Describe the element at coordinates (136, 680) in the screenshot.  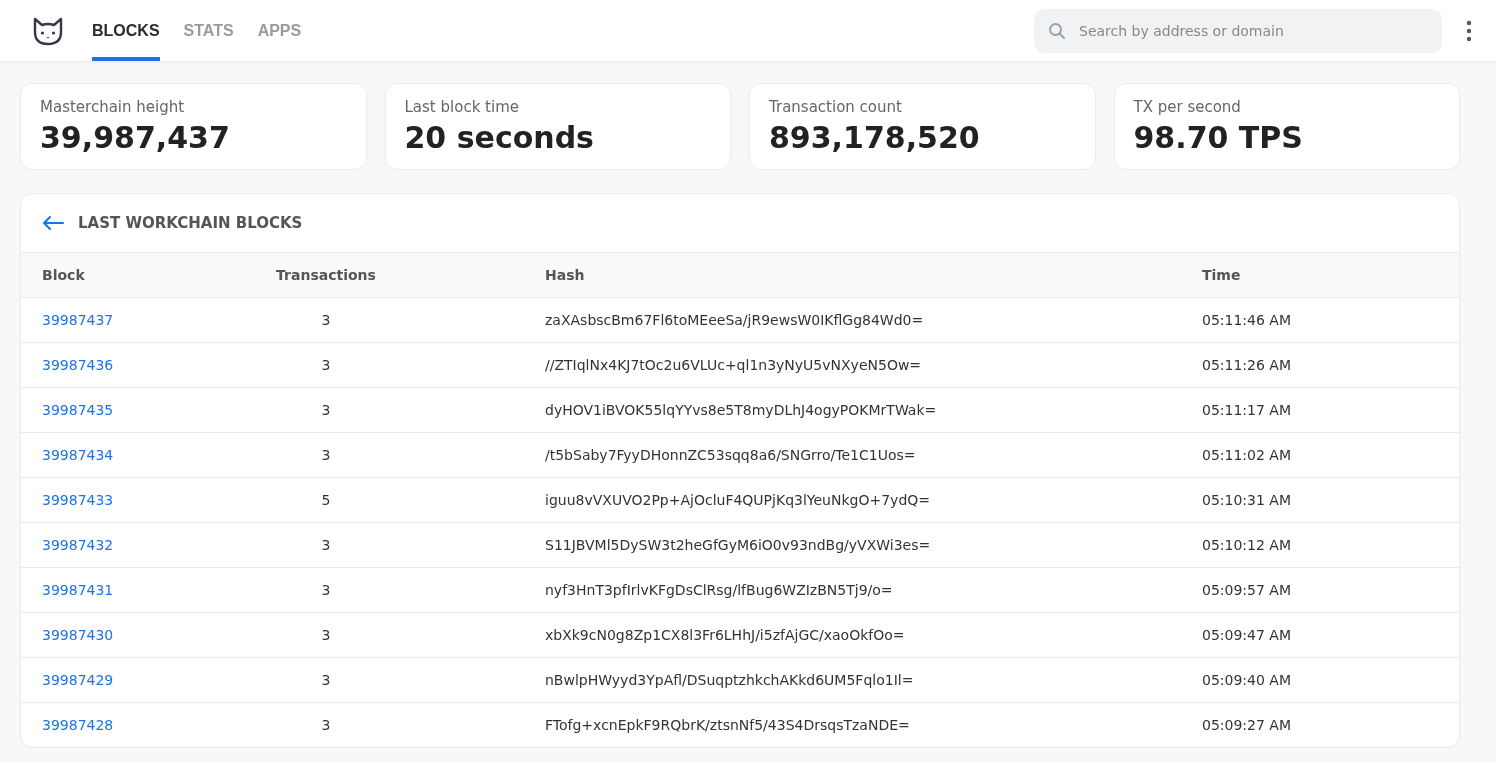
I see `block-link: 39987429` at that location.